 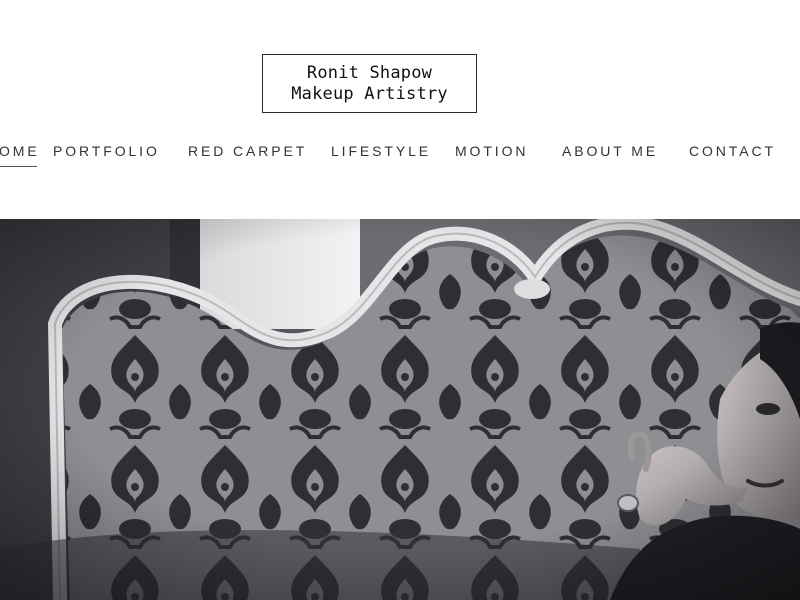 What do you see at coordinates (20, 154) in the screenshot?
I see `nav-item-home: HOME` at bounding box center [20, 154].